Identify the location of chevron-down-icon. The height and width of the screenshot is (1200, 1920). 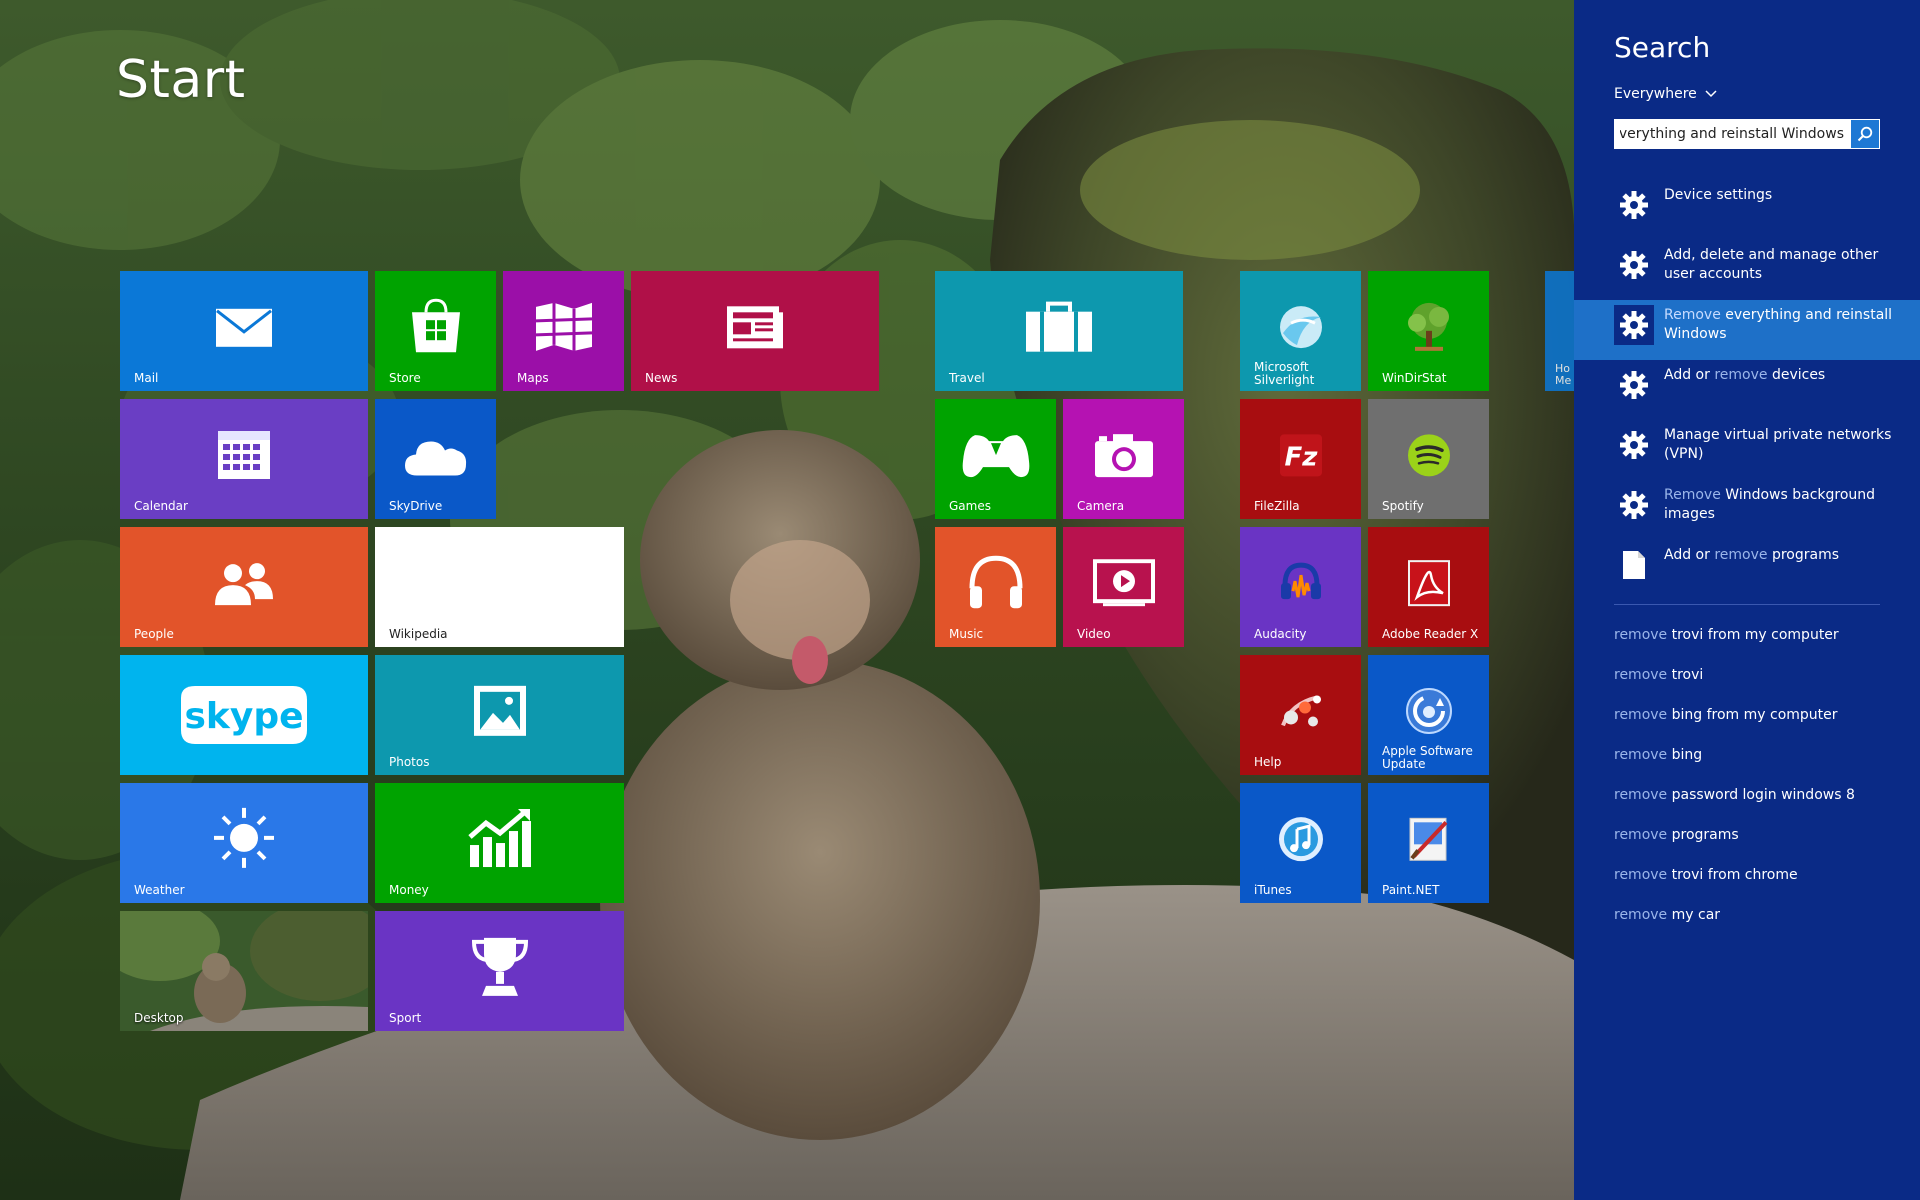
(1711, 94).